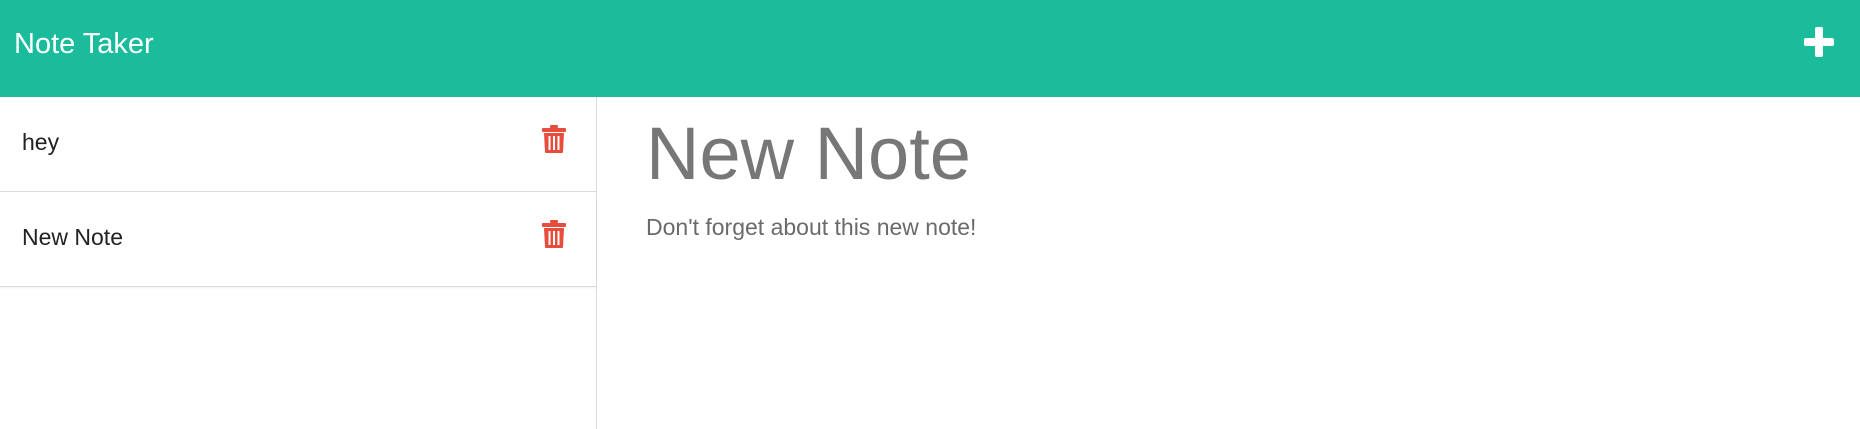 The image size is (1860, 429). I want to click on new-note-button, so click(1819, 42).